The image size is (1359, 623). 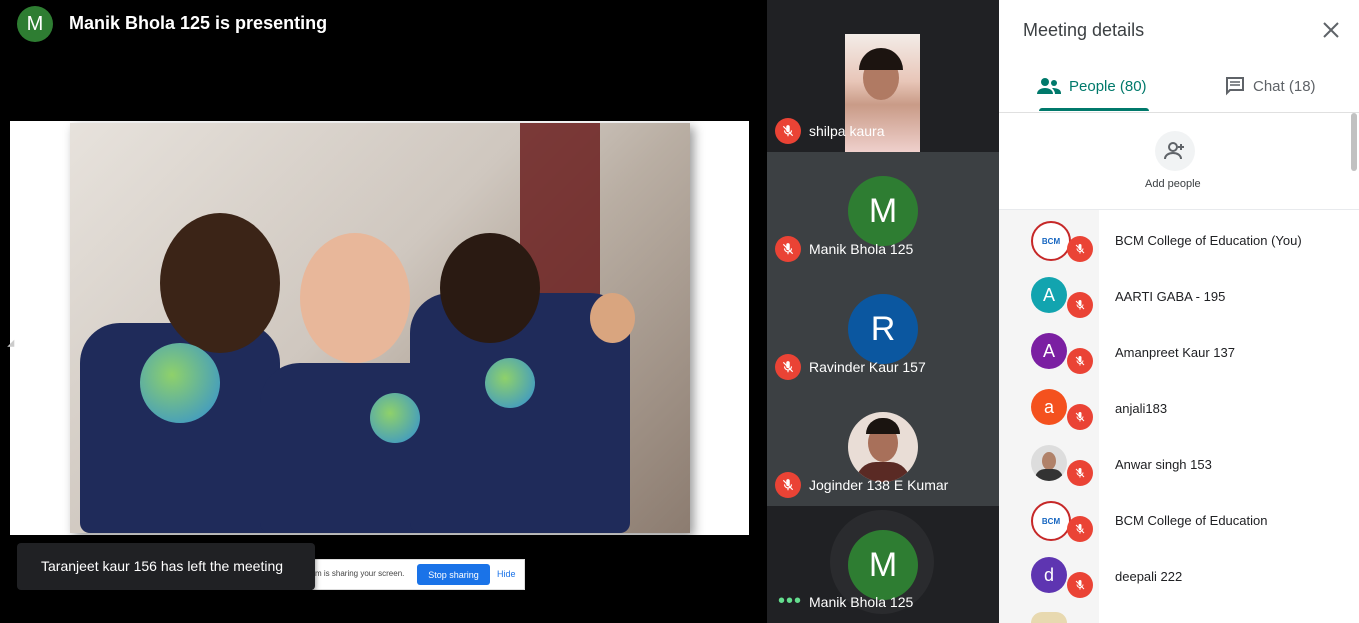 I want to click on participant-photo-avatar, so click(x=1049, y=463).